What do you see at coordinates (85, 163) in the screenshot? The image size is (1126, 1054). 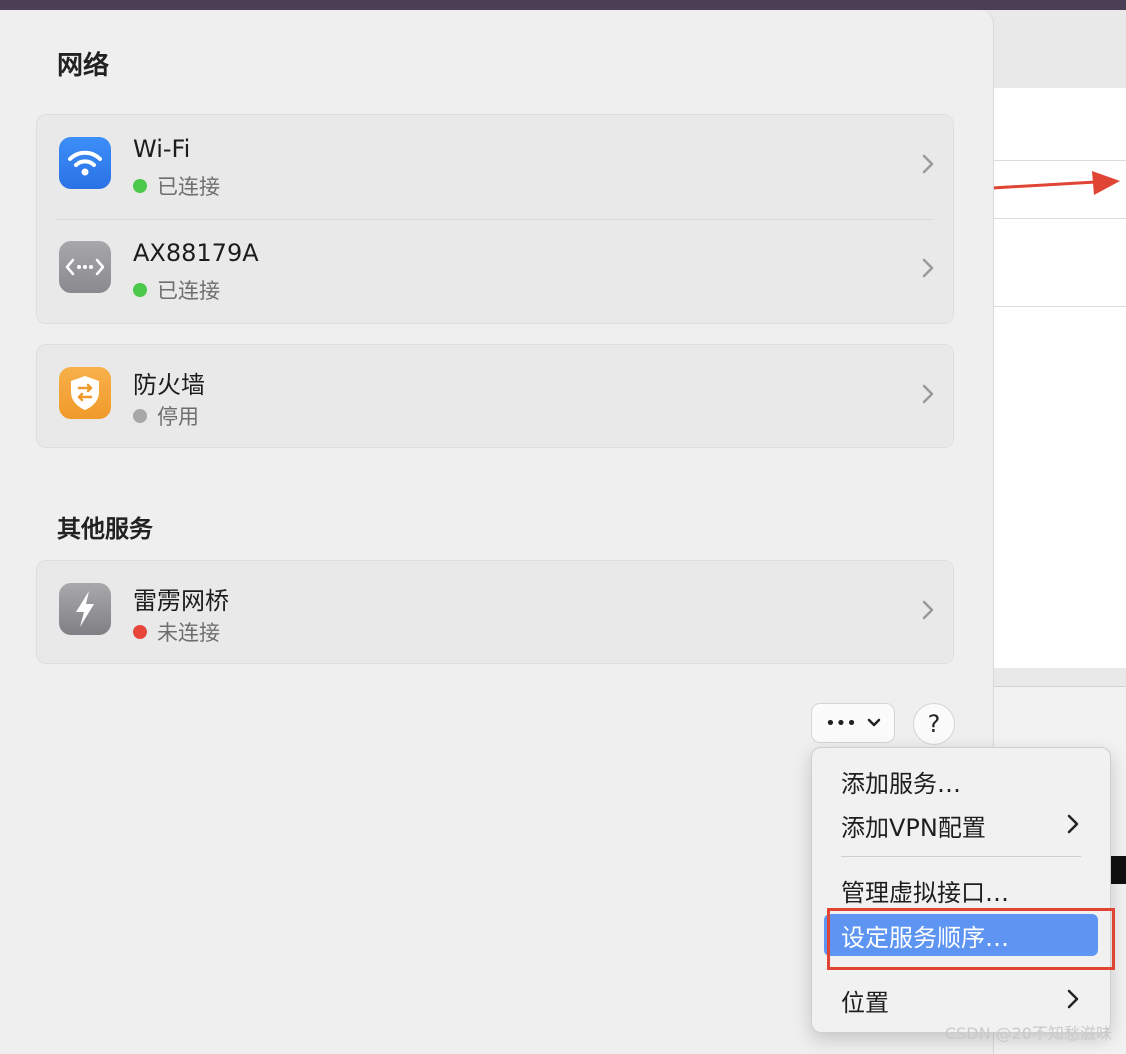 I see `wifi-icon` at bounding box center [85, 163].